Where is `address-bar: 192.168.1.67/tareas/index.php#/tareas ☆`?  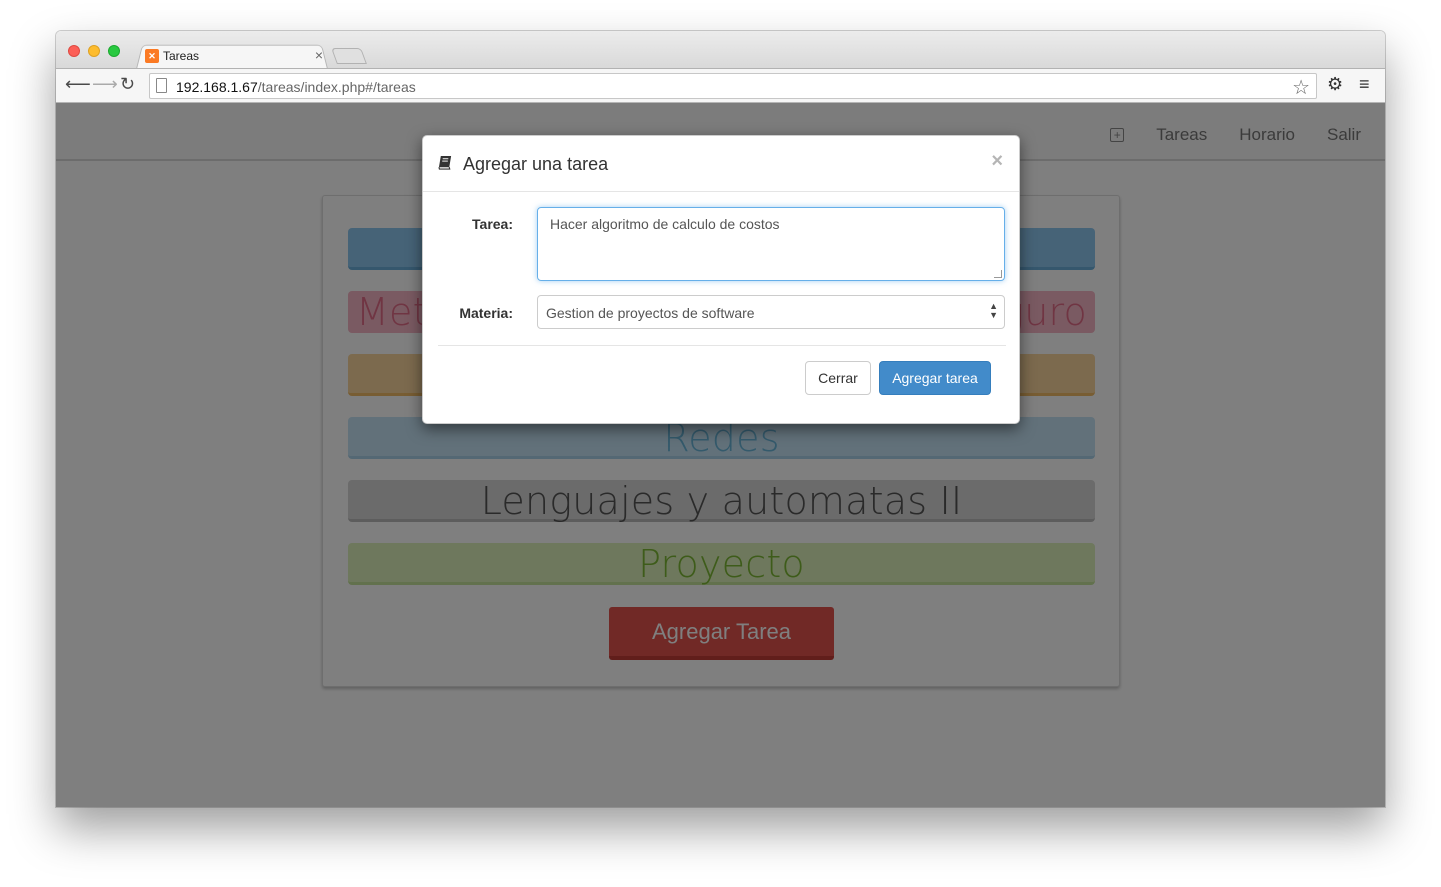 address-bar: 192.168.1.67/tareas/index.php#/tareas ☆ is located at coordinates (733, 86).